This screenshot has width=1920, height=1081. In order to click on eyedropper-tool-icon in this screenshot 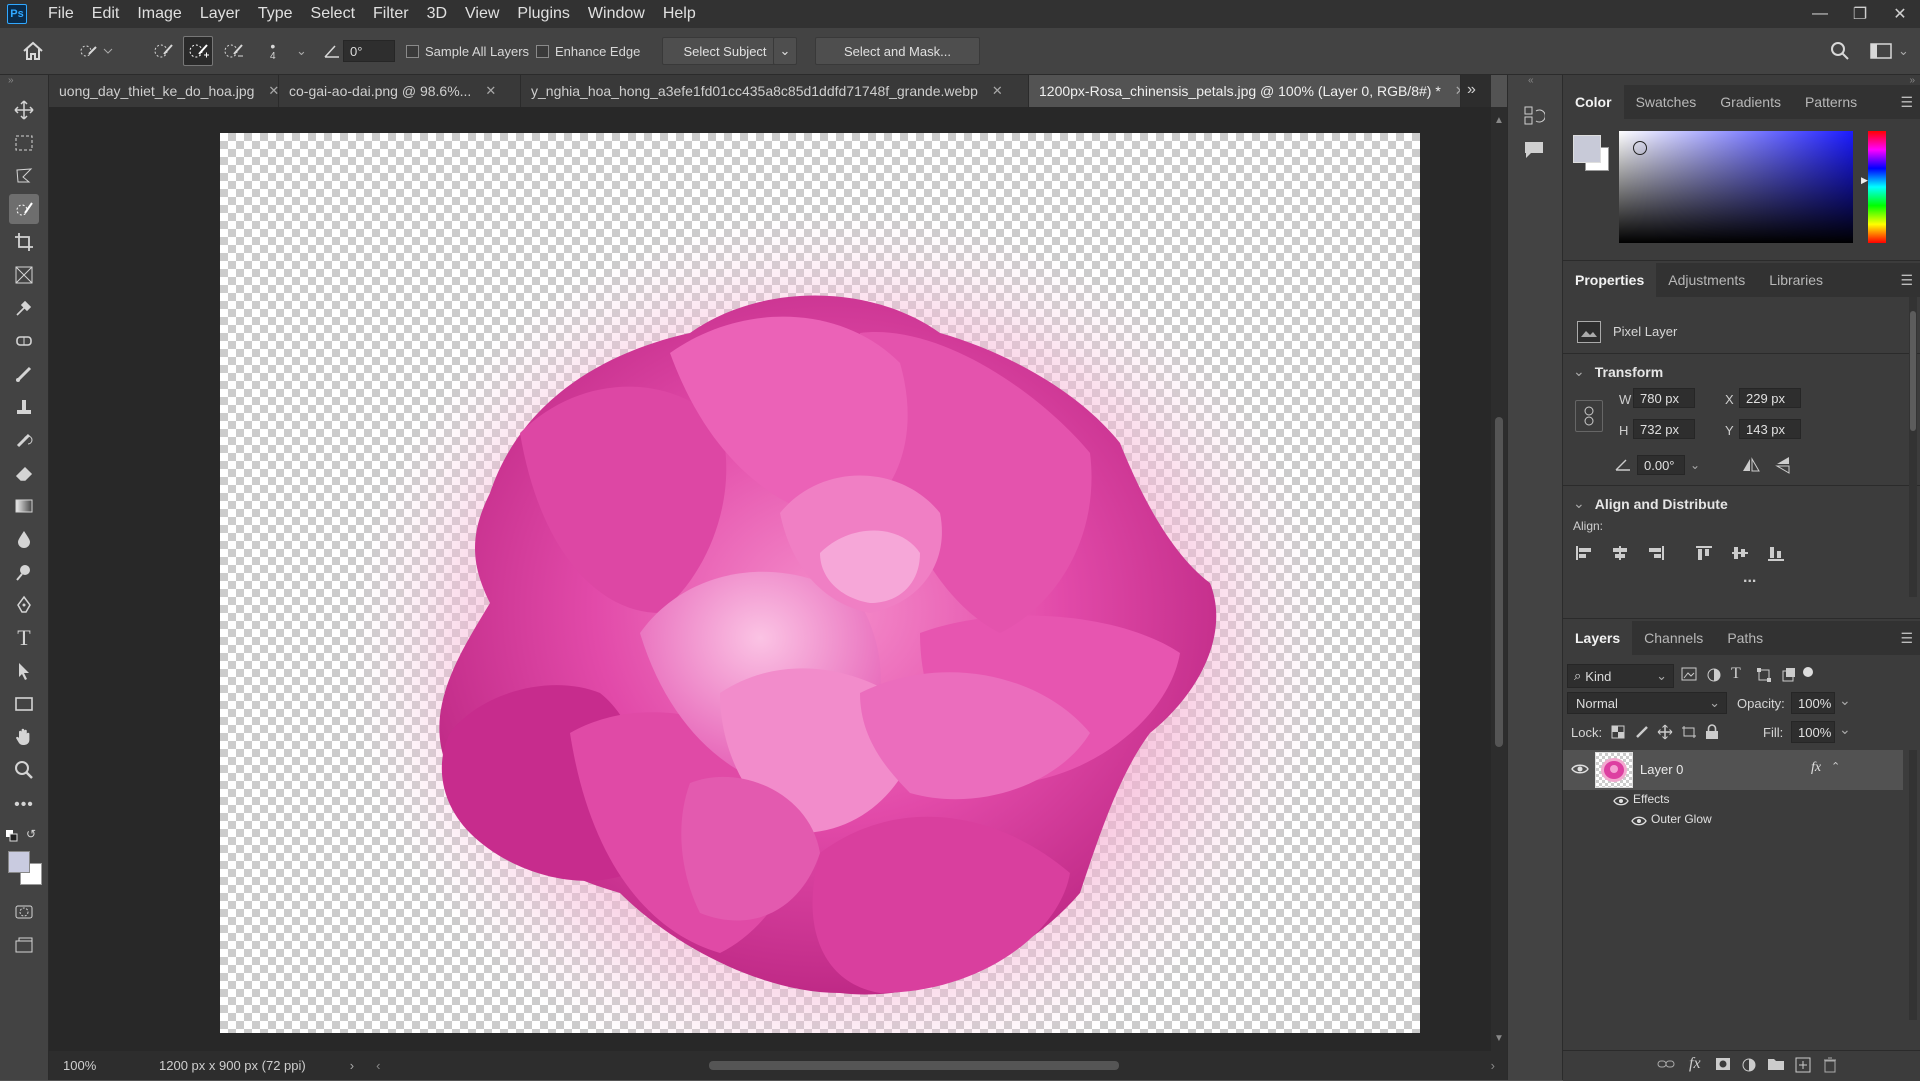, I will do `click(24, 308)`.